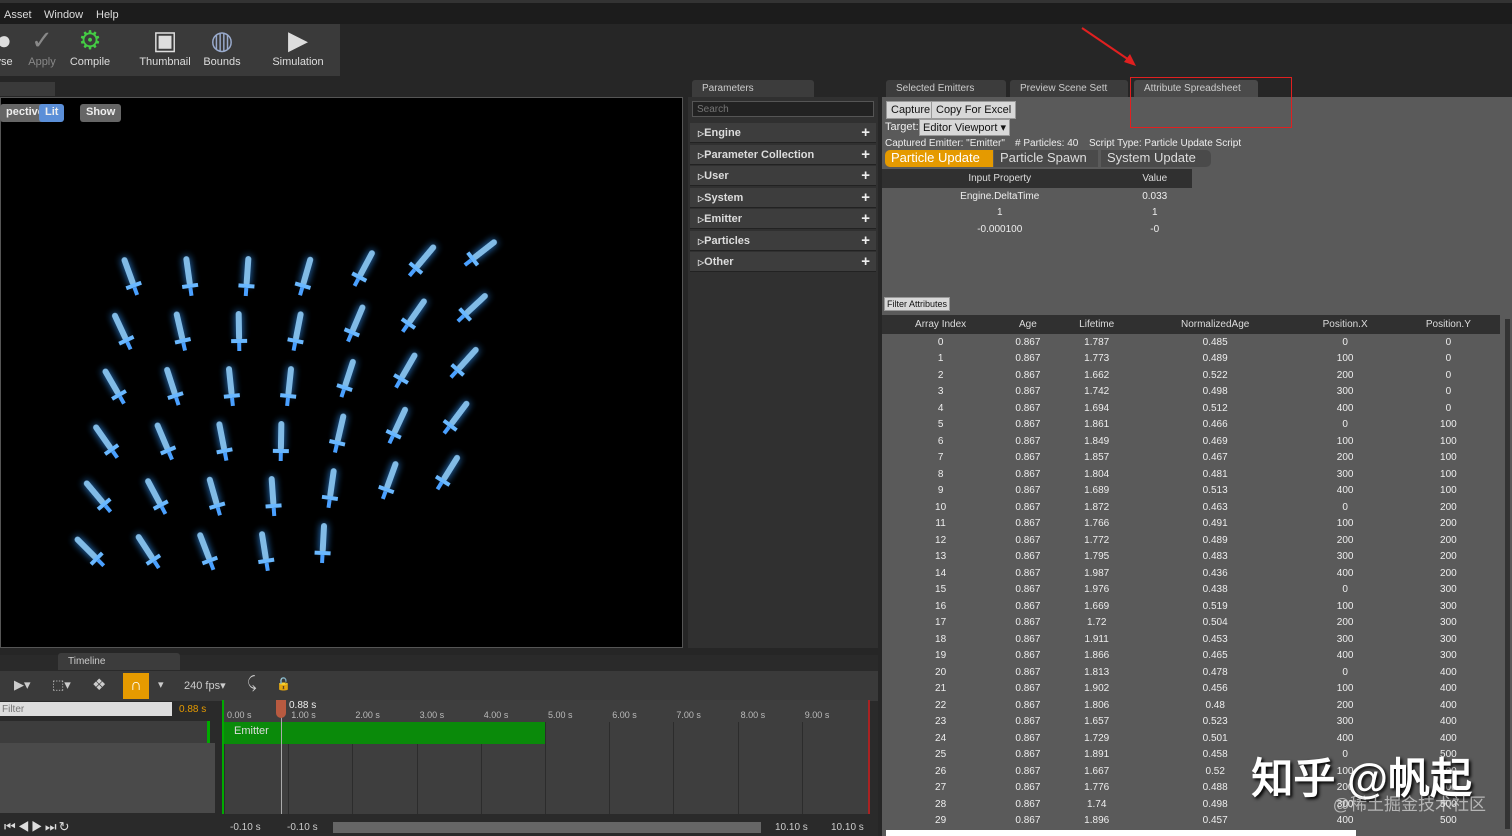 The width and height of the screenshot is (1512, 836). I want to click on select-dropdown: ⬚▾, so click(61, 685).